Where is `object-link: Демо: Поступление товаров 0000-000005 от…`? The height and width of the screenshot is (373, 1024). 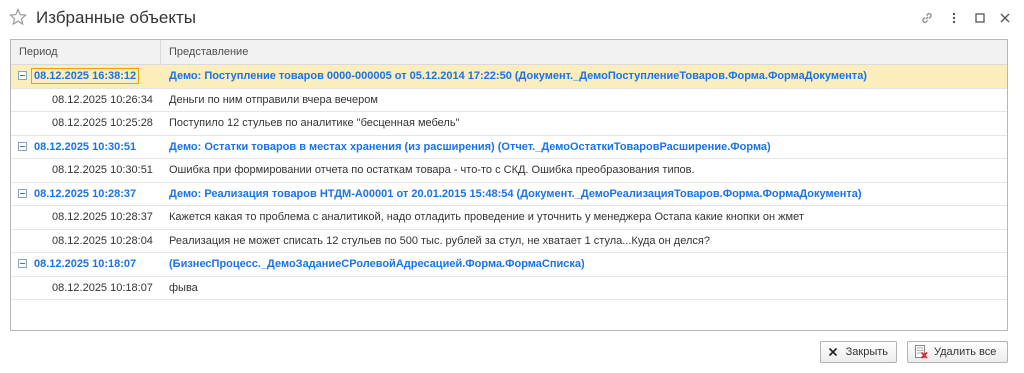 object-link: Демо: Поступление товаров 0000-000005 от… is located at coordinates (514, 76).